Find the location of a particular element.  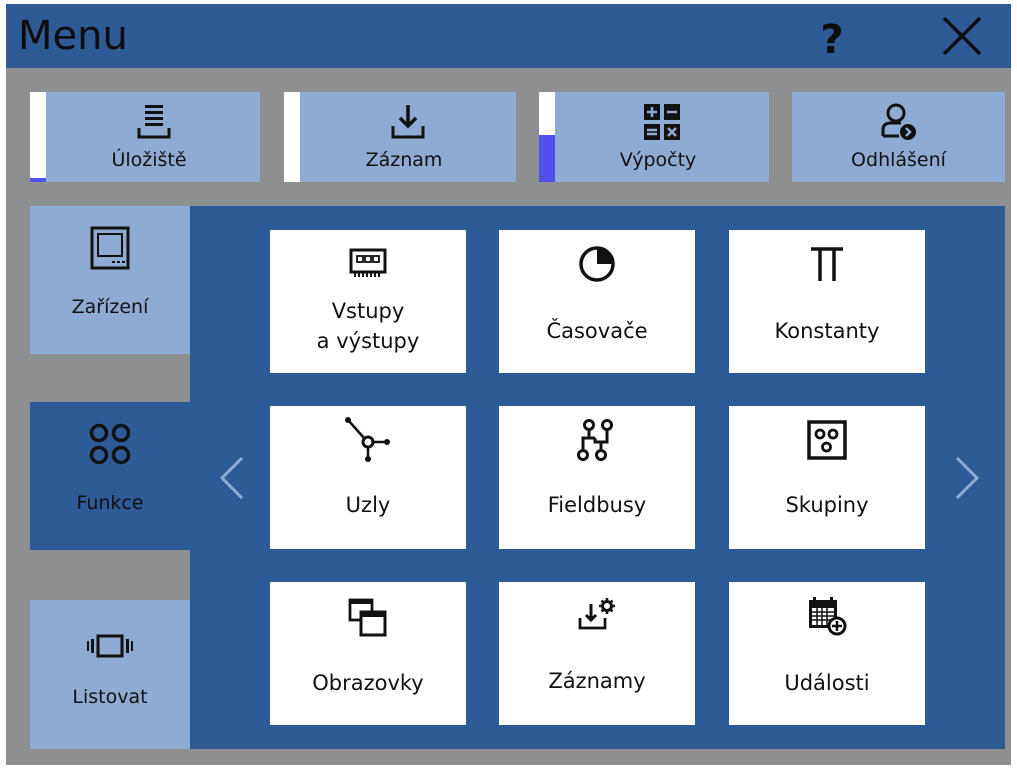

functions-icon is located at coordinates (110, 444).